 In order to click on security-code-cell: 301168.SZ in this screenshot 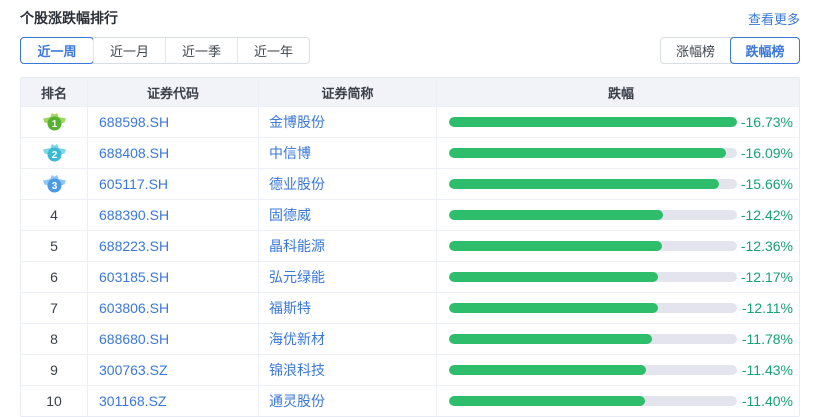, I will do `click(173, 401)`.